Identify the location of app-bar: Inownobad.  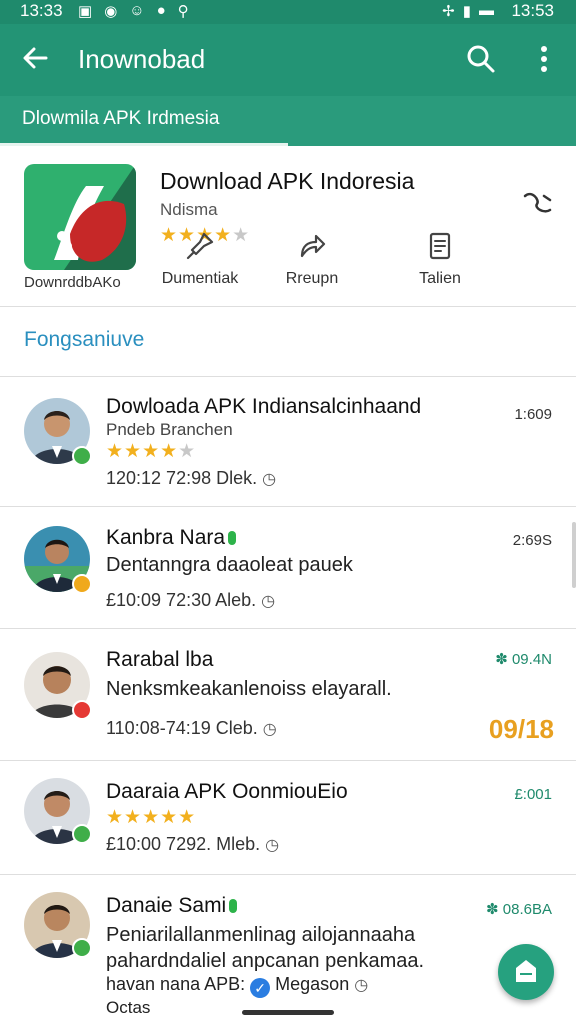
(288, 60).